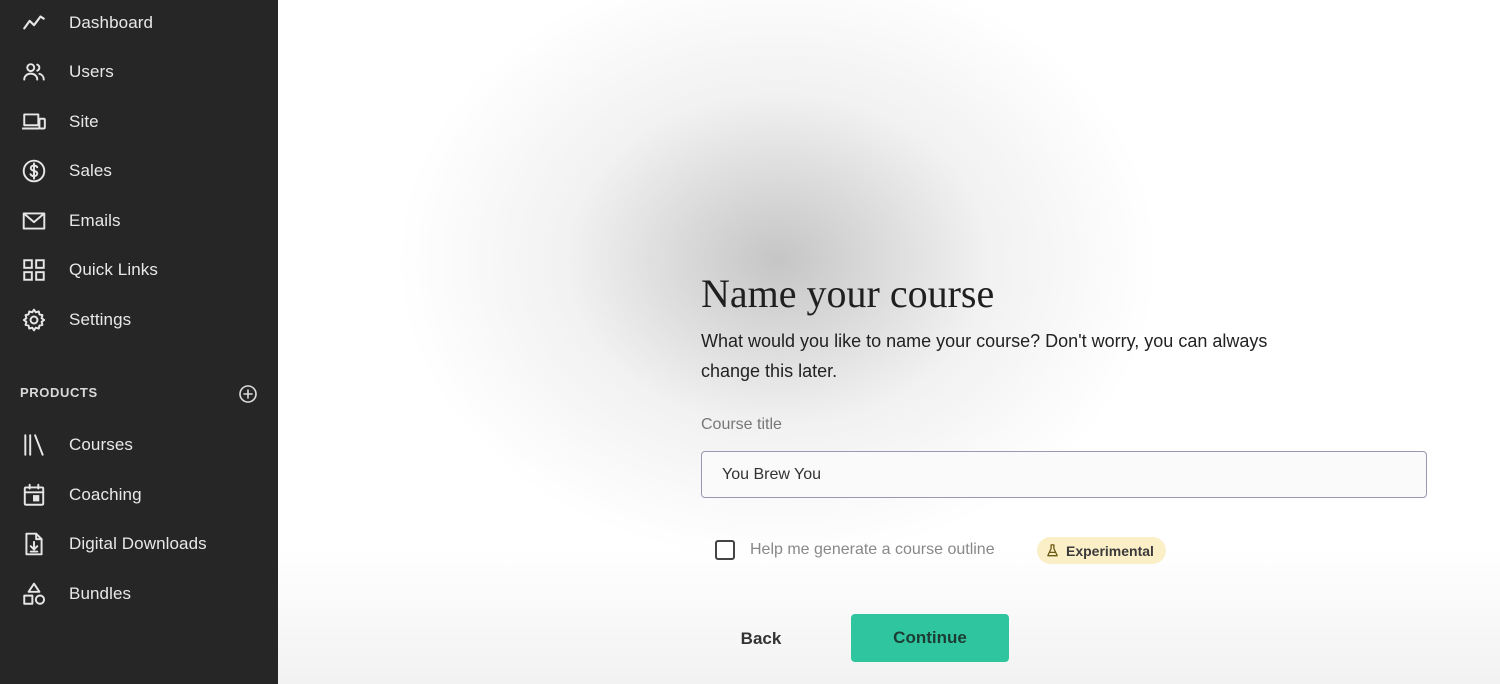 The height and width of the screenshot is (684, 1500). What do you see at coordinates (91, 71) in the screenshot?
I see `sidebar-item-label: Users` at bounding box center [91, 71].